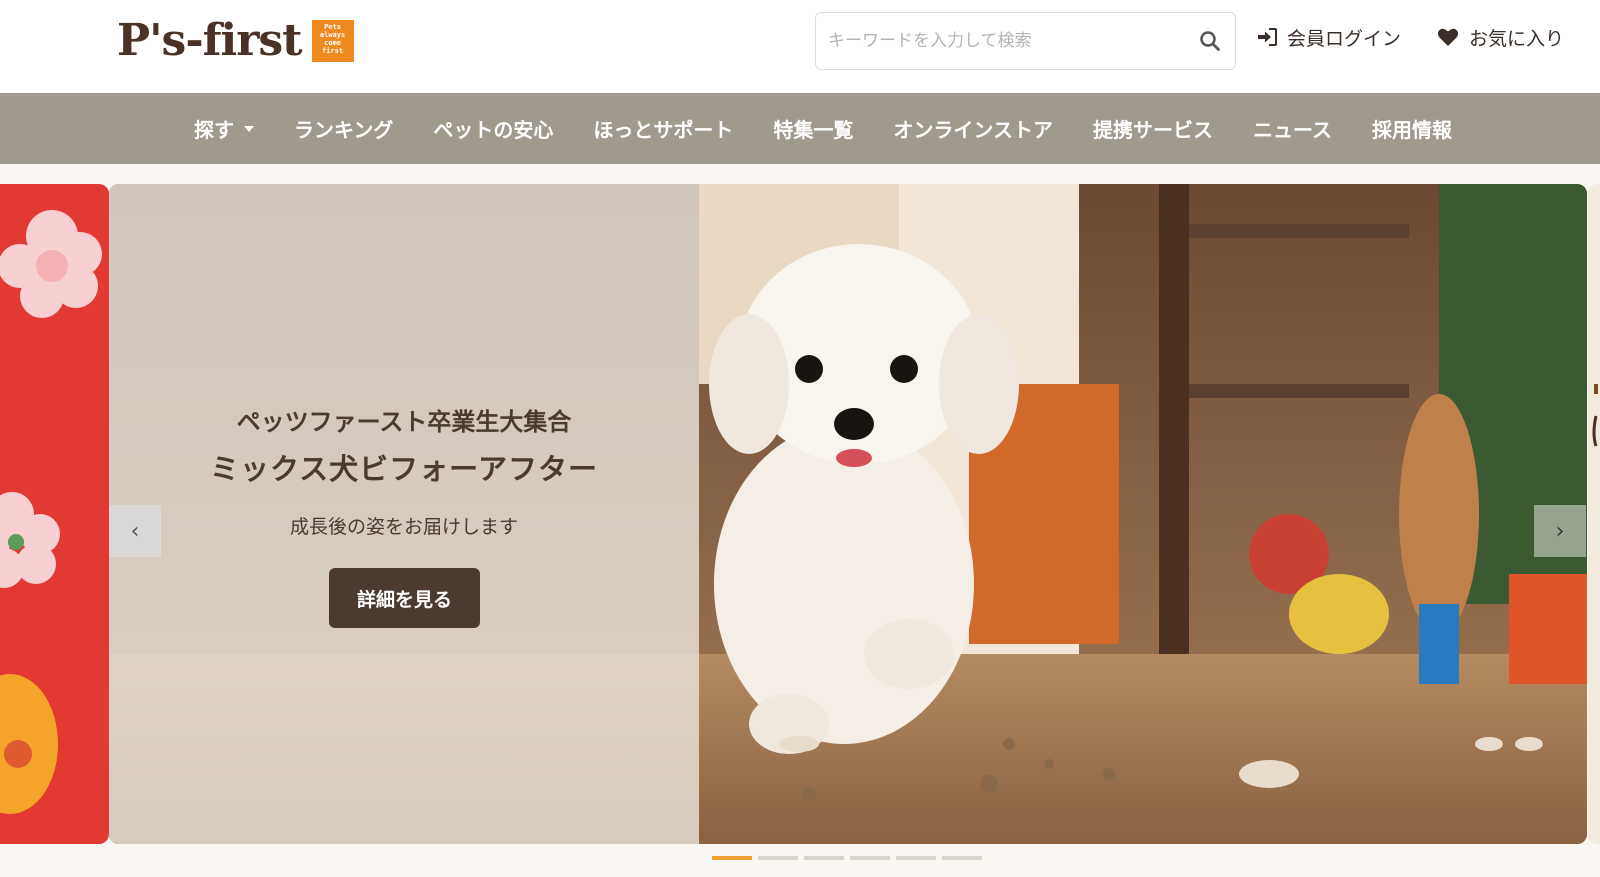 This screenshot has width=1600, height=877. I want to click on carousel-prev-button: ‹, so click(135, 531).